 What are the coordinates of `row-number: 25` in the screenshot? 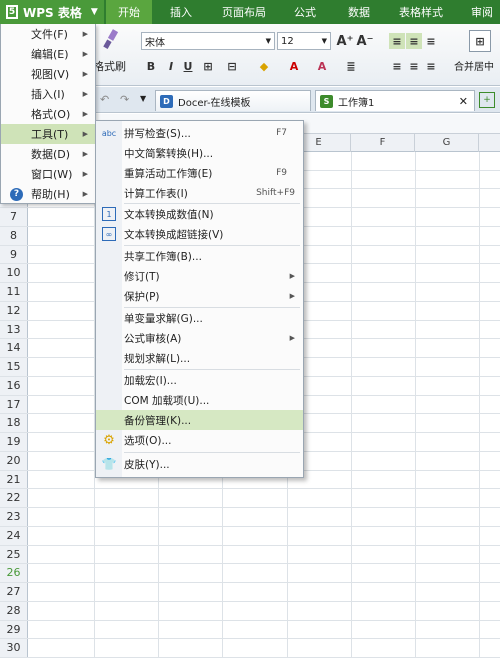 It's located at (14, 554).